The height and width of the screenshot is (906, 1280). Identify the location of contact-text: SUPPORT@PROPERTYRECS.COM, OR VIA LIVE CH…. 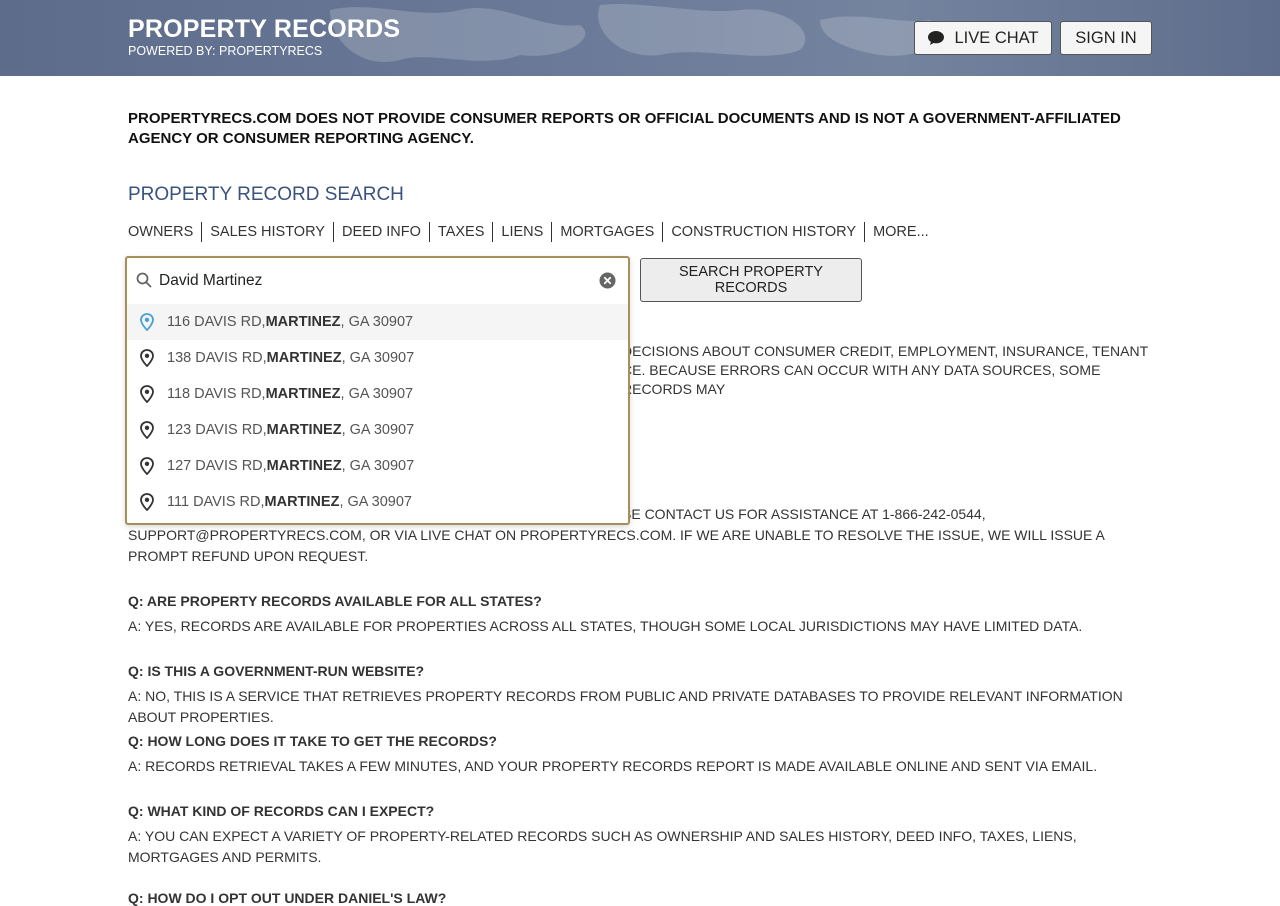
(616, 545).